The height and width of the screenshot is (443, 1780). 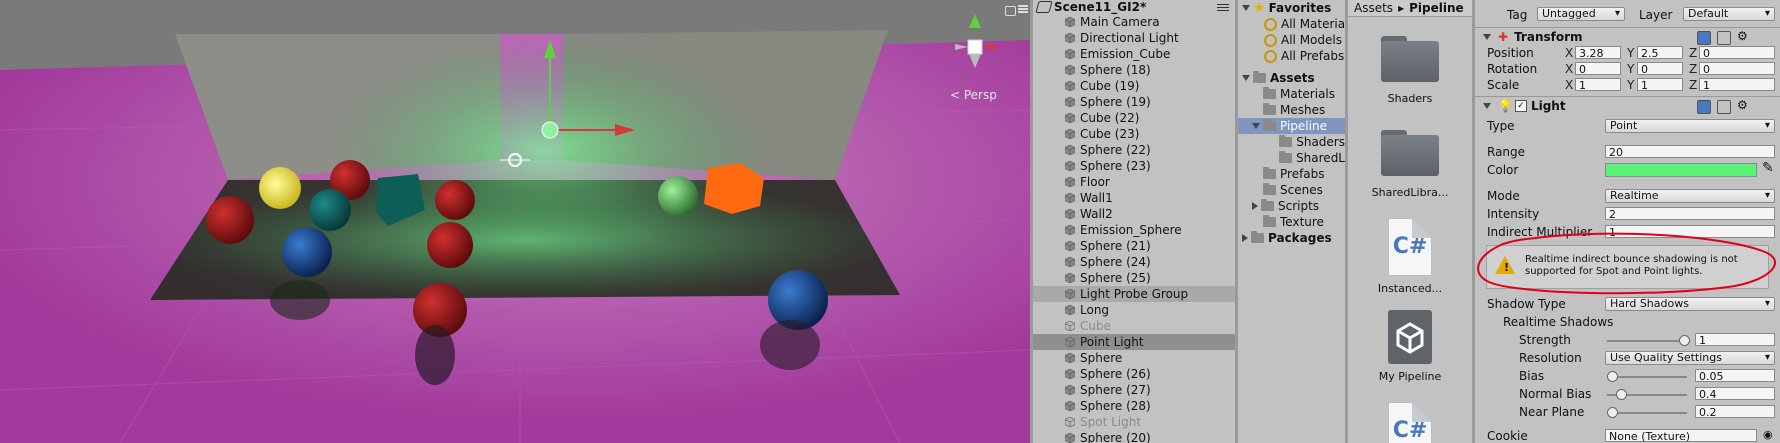 I want to click on rotation-y-field: 0, so click(x=1660, y=69).